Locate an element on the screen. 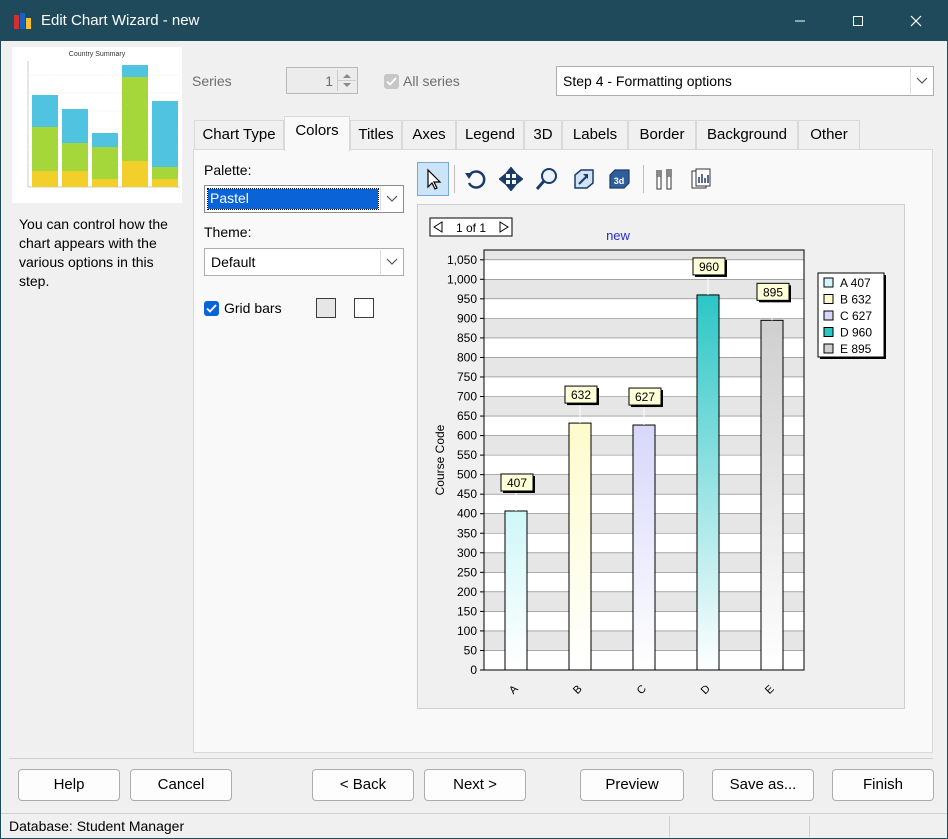  bar-A is located at coordinates (516, 590).